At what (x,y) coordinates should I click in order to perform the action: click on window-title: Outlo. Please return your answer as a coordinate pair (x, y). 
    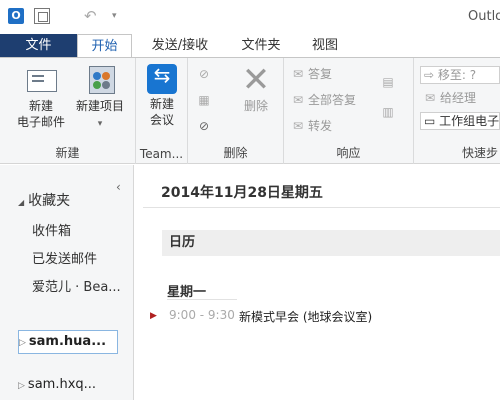
    Looking at the image, I should click on (484, 16).